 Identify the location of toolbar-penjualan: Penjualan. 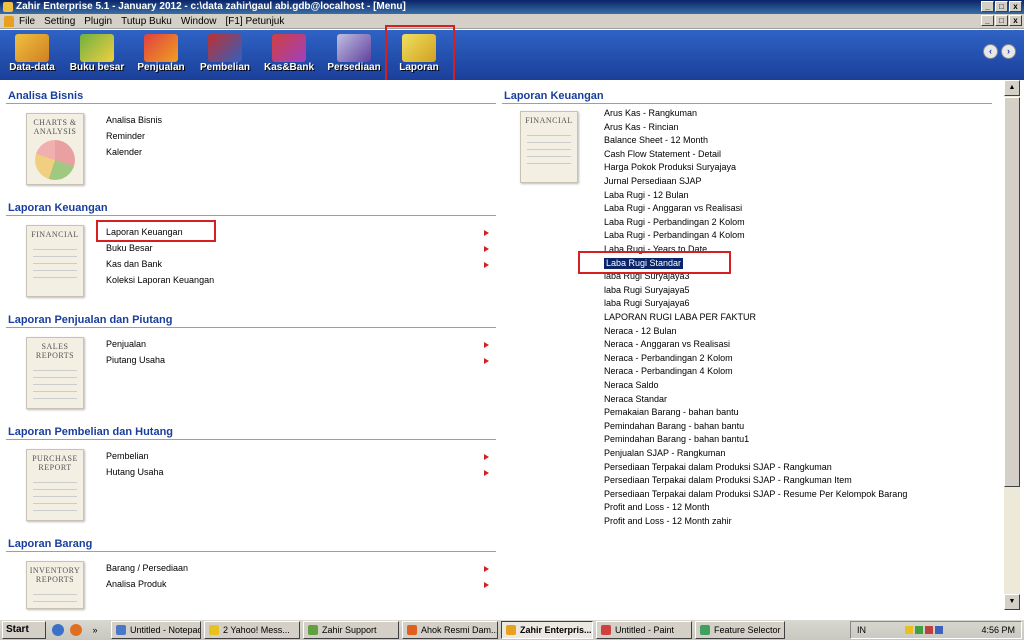
(161, 54).